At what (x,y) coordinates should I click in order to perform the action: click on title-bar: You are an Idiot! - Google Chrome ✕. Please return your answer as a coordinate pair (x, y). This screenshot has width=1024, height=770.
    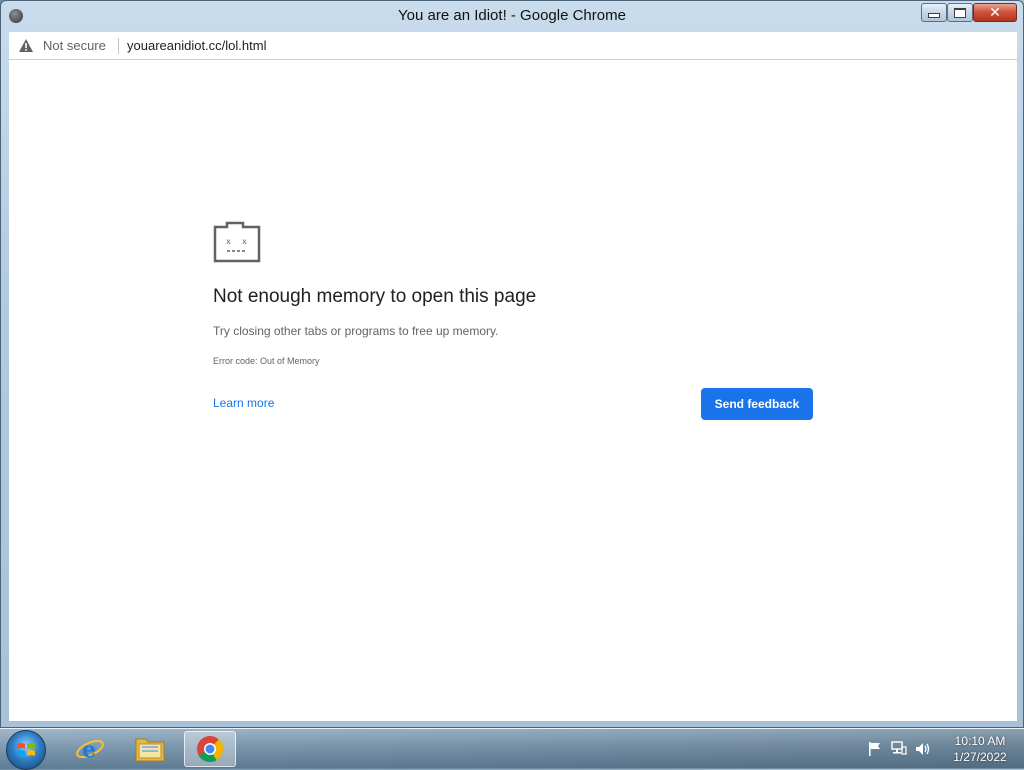
    Looking at the image, I should click on (512, 16).